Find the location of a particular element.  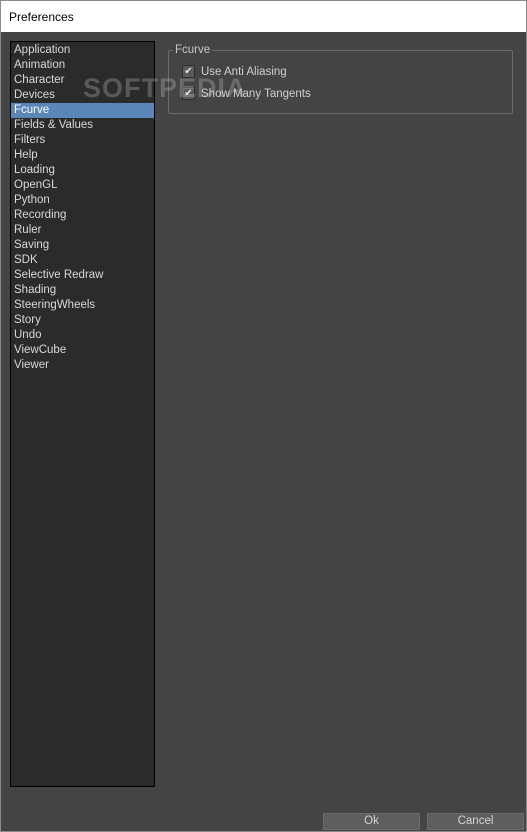

sidebar-item-viewer: Viewer is located at coordinates (82, 365).